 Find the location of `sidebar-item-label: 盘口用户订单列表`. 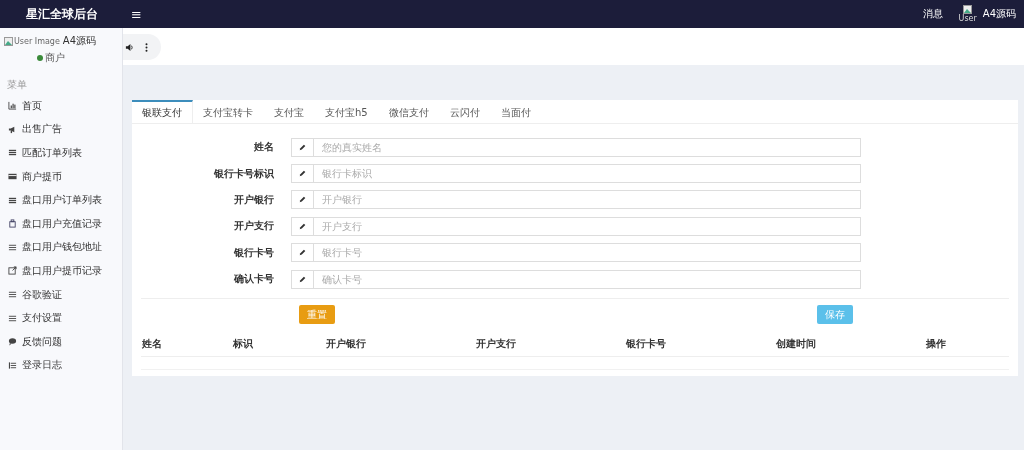

sidebar-item-label: 盘口用户订单列表 is located at coordinates (62, 200).